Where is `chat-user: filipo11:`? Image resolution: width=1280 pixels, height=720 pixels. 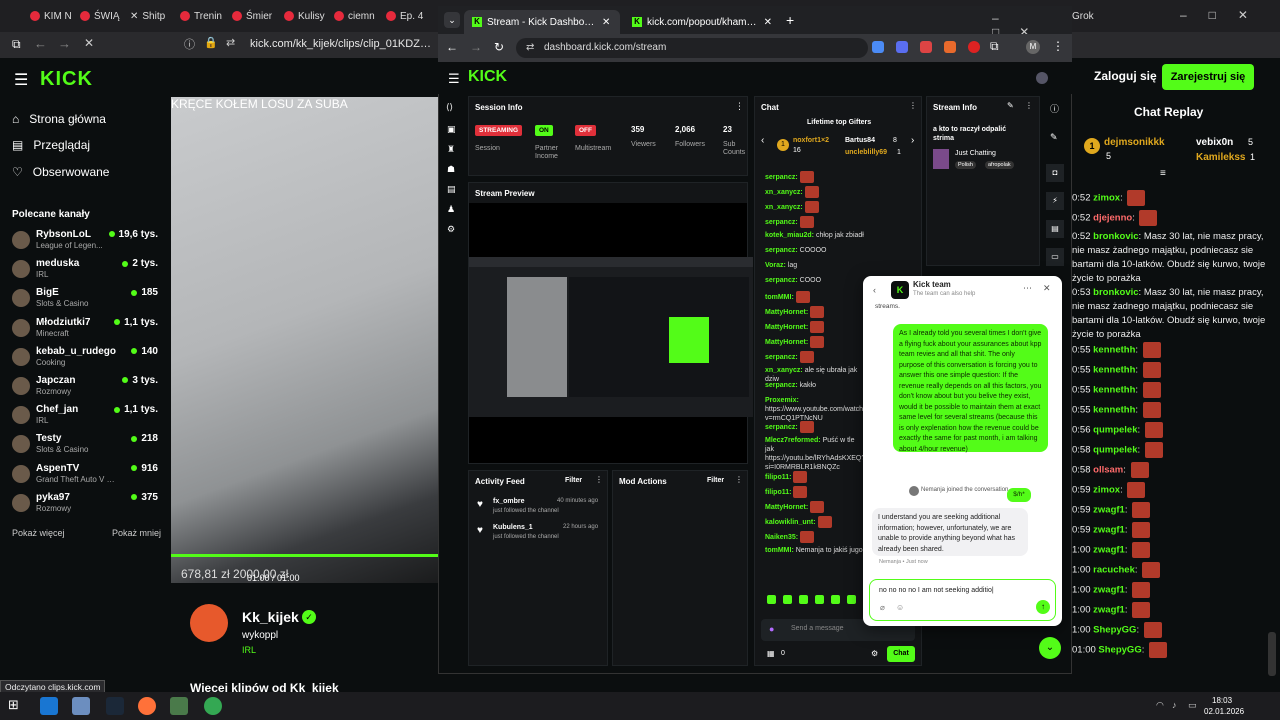 chat-user: filipo11: is located at coordinates (778, 477).